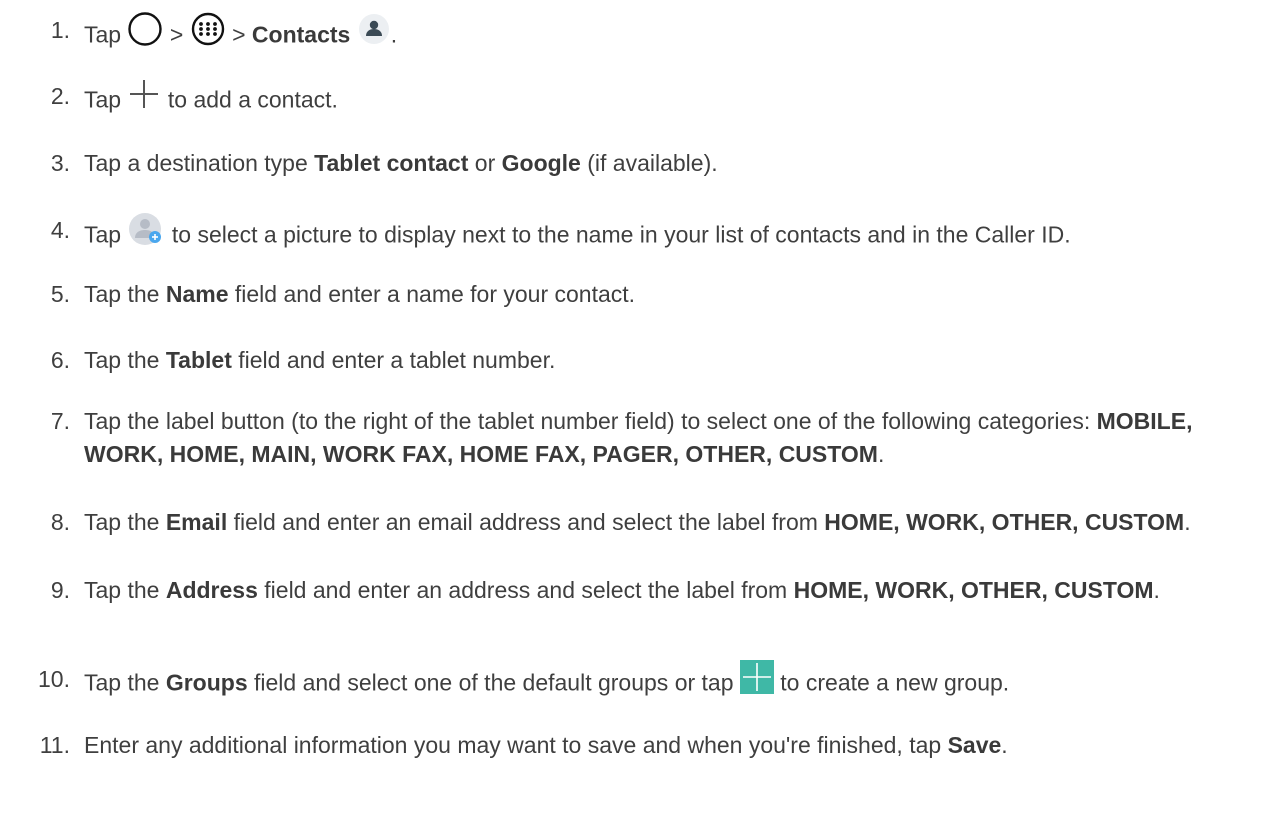 This screenshot has width=1265, height=832. I want to click on step-number: 2., so click(60, 96).